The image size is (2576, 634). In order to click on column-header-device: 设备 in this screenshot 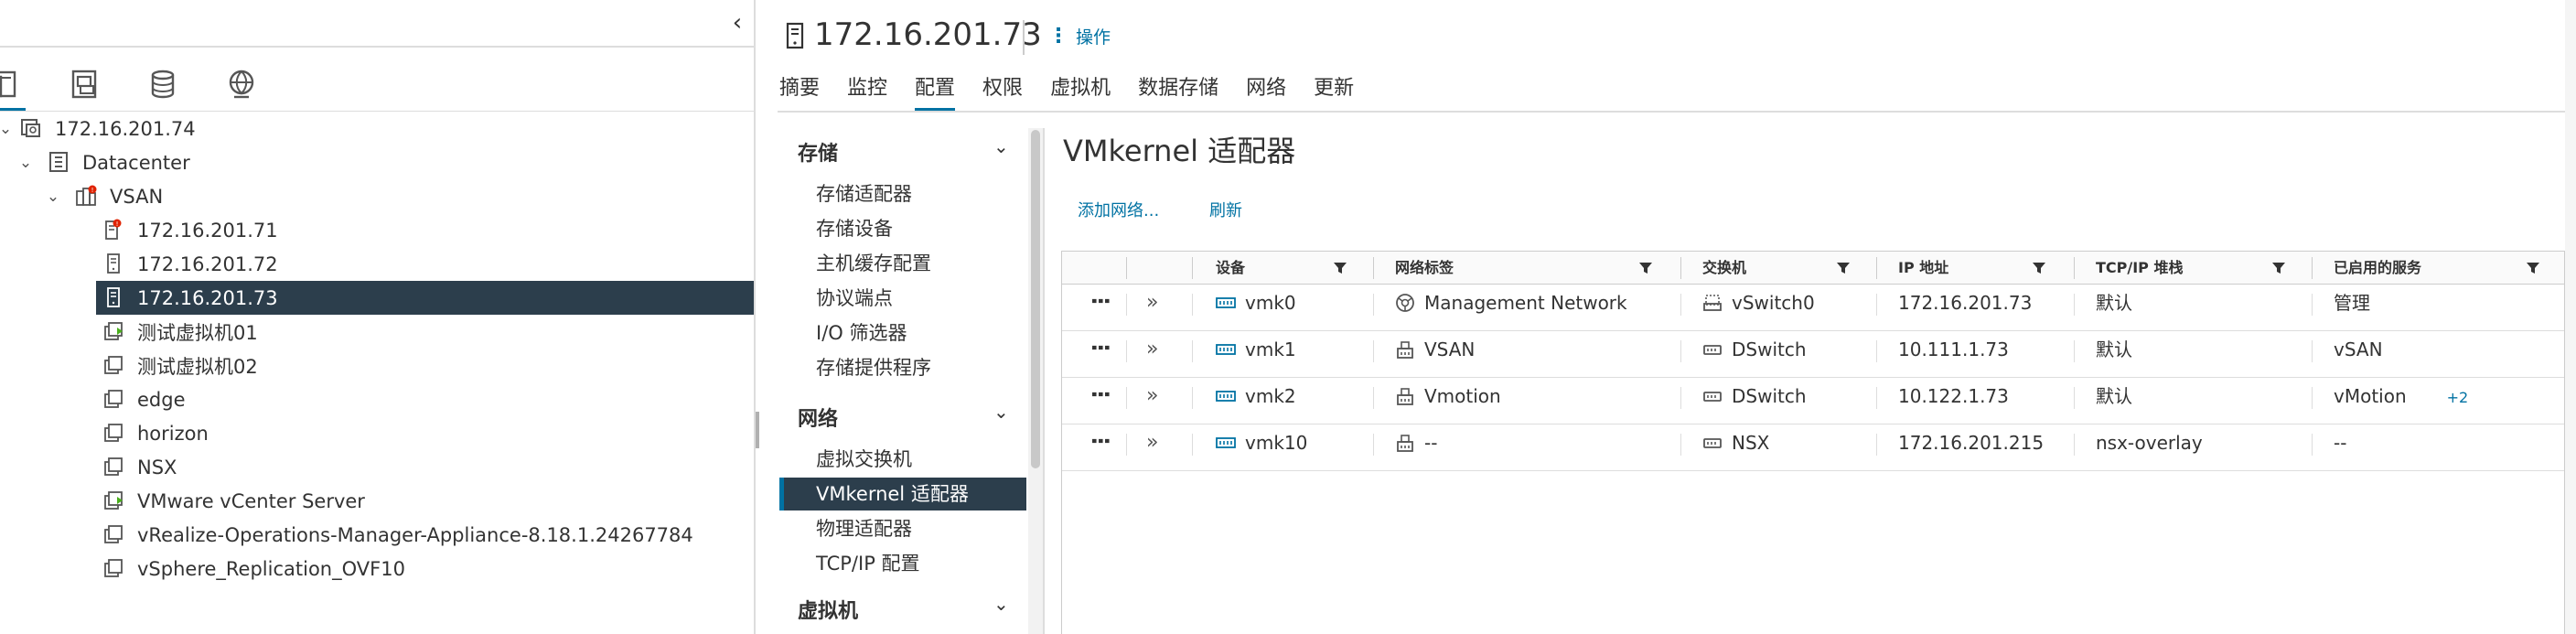, I will do `click(1230, 268)`.